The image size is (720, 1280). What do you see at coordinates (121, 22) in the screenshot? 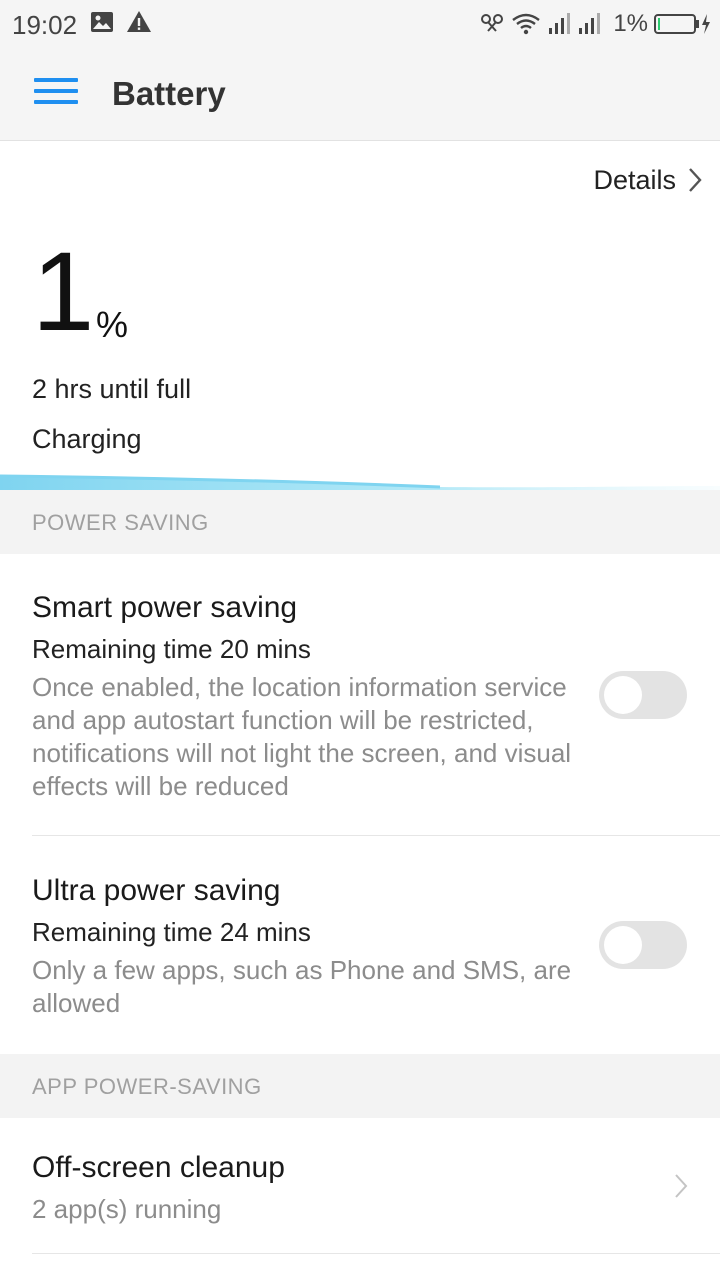
I see `status-left-icons` at bounding box center [121, 22].